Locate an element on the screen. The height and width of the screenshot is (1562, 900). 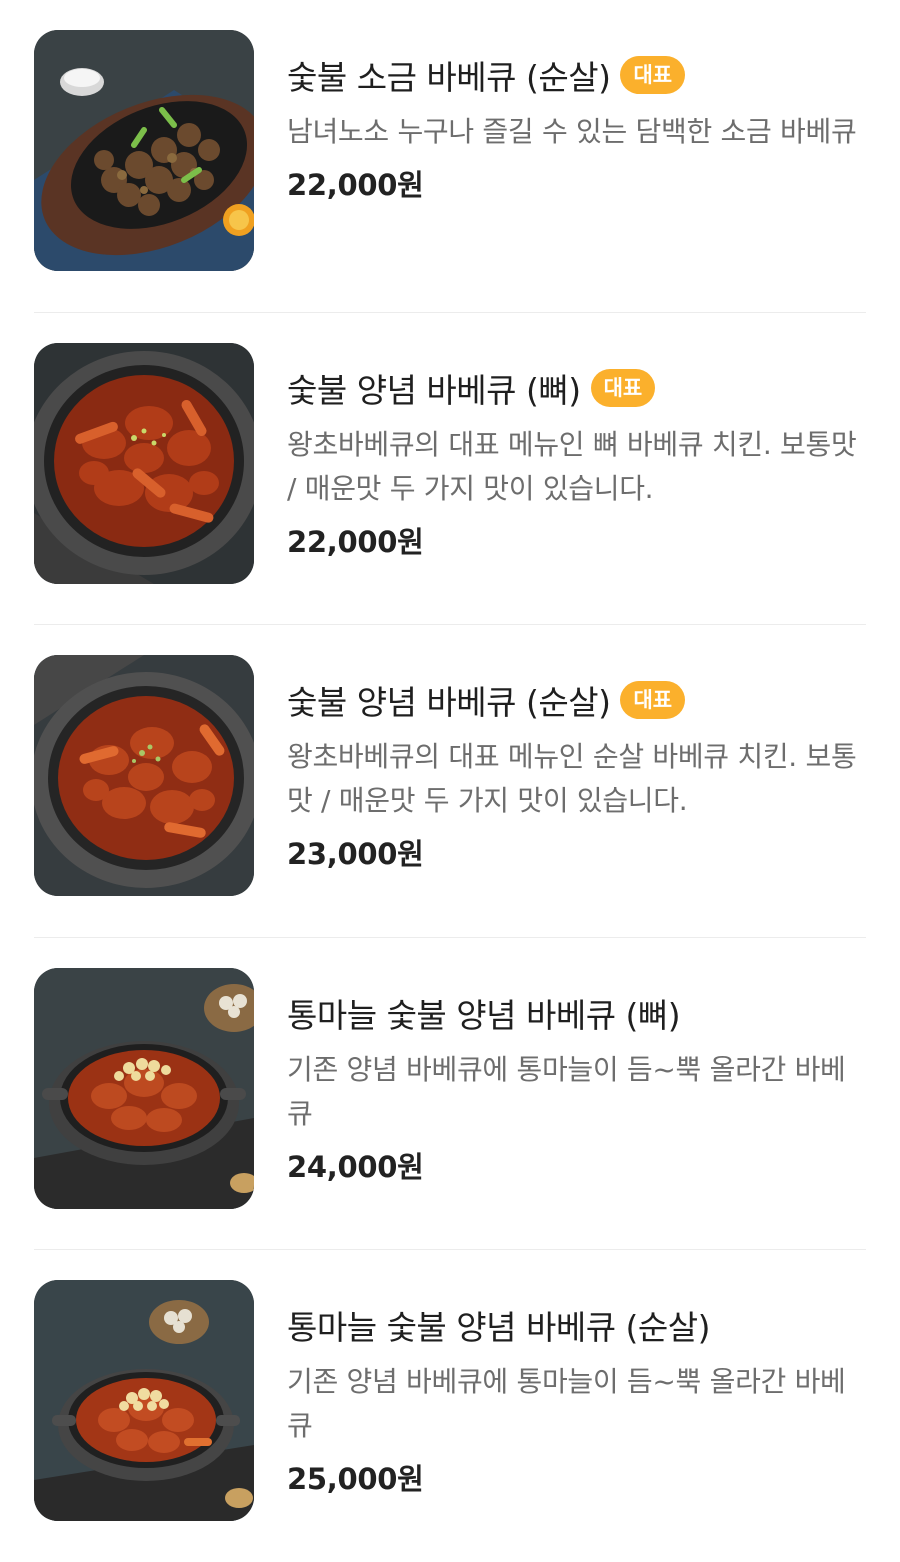
menu-item-title: 통마늘 숯불 양념 바베큐 (뼈) is located at coordinates (484, 1015).